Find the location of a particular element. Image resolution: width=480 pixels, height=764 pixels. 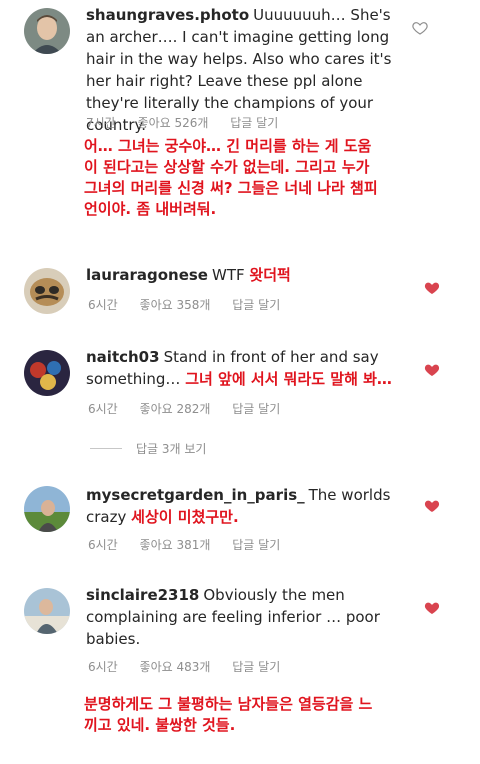

translation-text: 분명하게도 그 불평하는 남자들은 열등감을 느끼고 있네. 불쌍한 것들. is located at coordinates (228, 714).